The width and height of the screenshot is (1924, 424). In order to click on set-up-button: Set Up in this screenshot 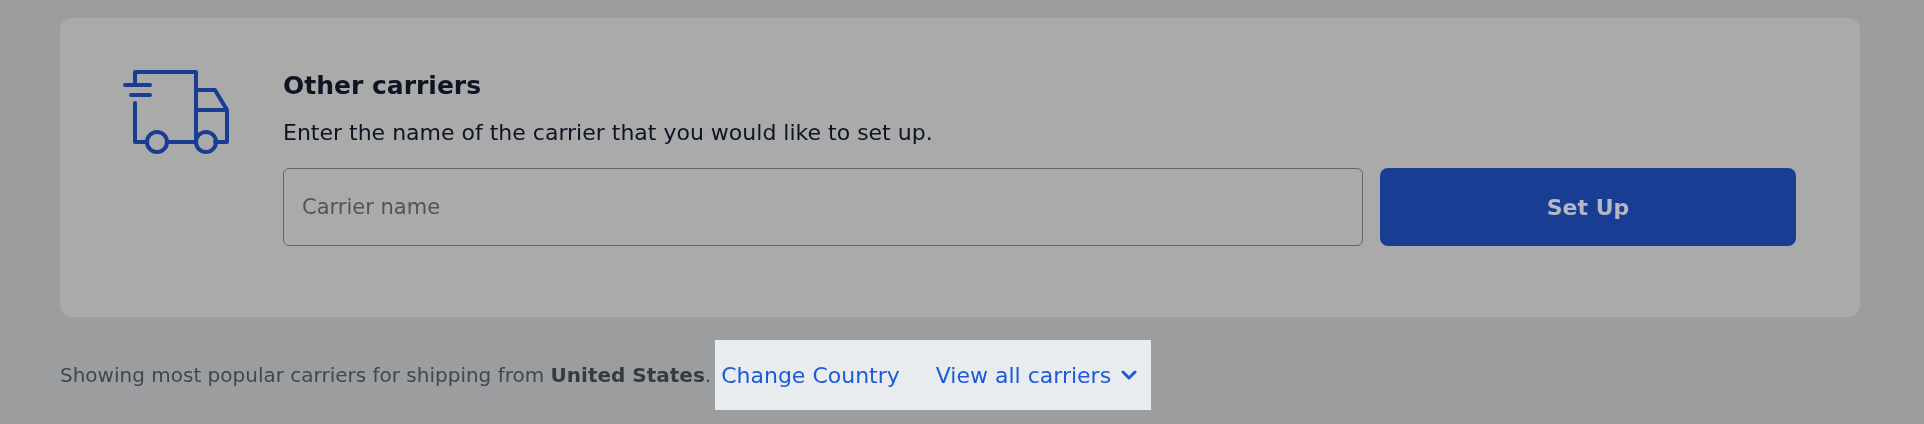, I will do `click(1588, 207)`.